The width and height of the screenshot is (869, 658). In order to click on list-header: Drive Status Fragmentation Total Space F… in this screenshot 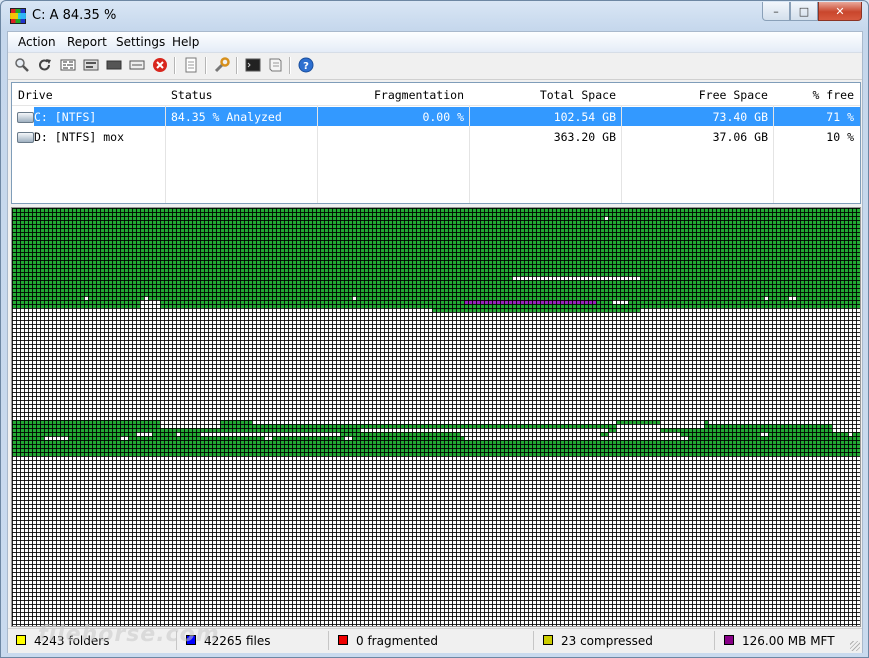, I will do `click(436, 94)`.